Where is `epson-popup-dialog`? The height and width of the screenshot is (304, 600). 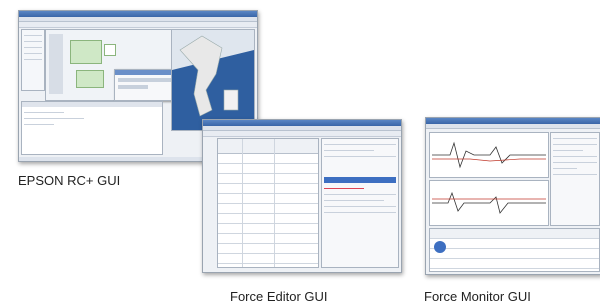
epson-popup-dialog is located at coordinates (145, 85).